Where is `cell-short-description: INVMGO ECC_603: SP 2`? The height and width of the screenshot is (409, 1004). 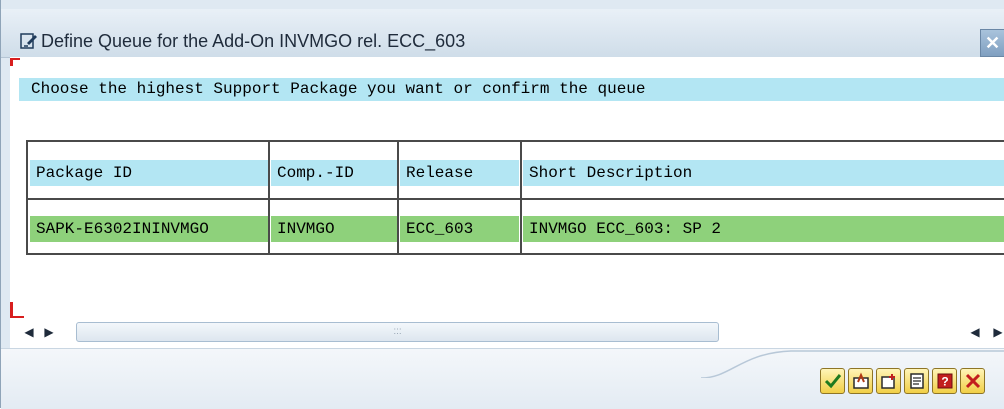 cell-short-description: INVMGO ECC_603: SP 2 is located at coordinates (763, 229).